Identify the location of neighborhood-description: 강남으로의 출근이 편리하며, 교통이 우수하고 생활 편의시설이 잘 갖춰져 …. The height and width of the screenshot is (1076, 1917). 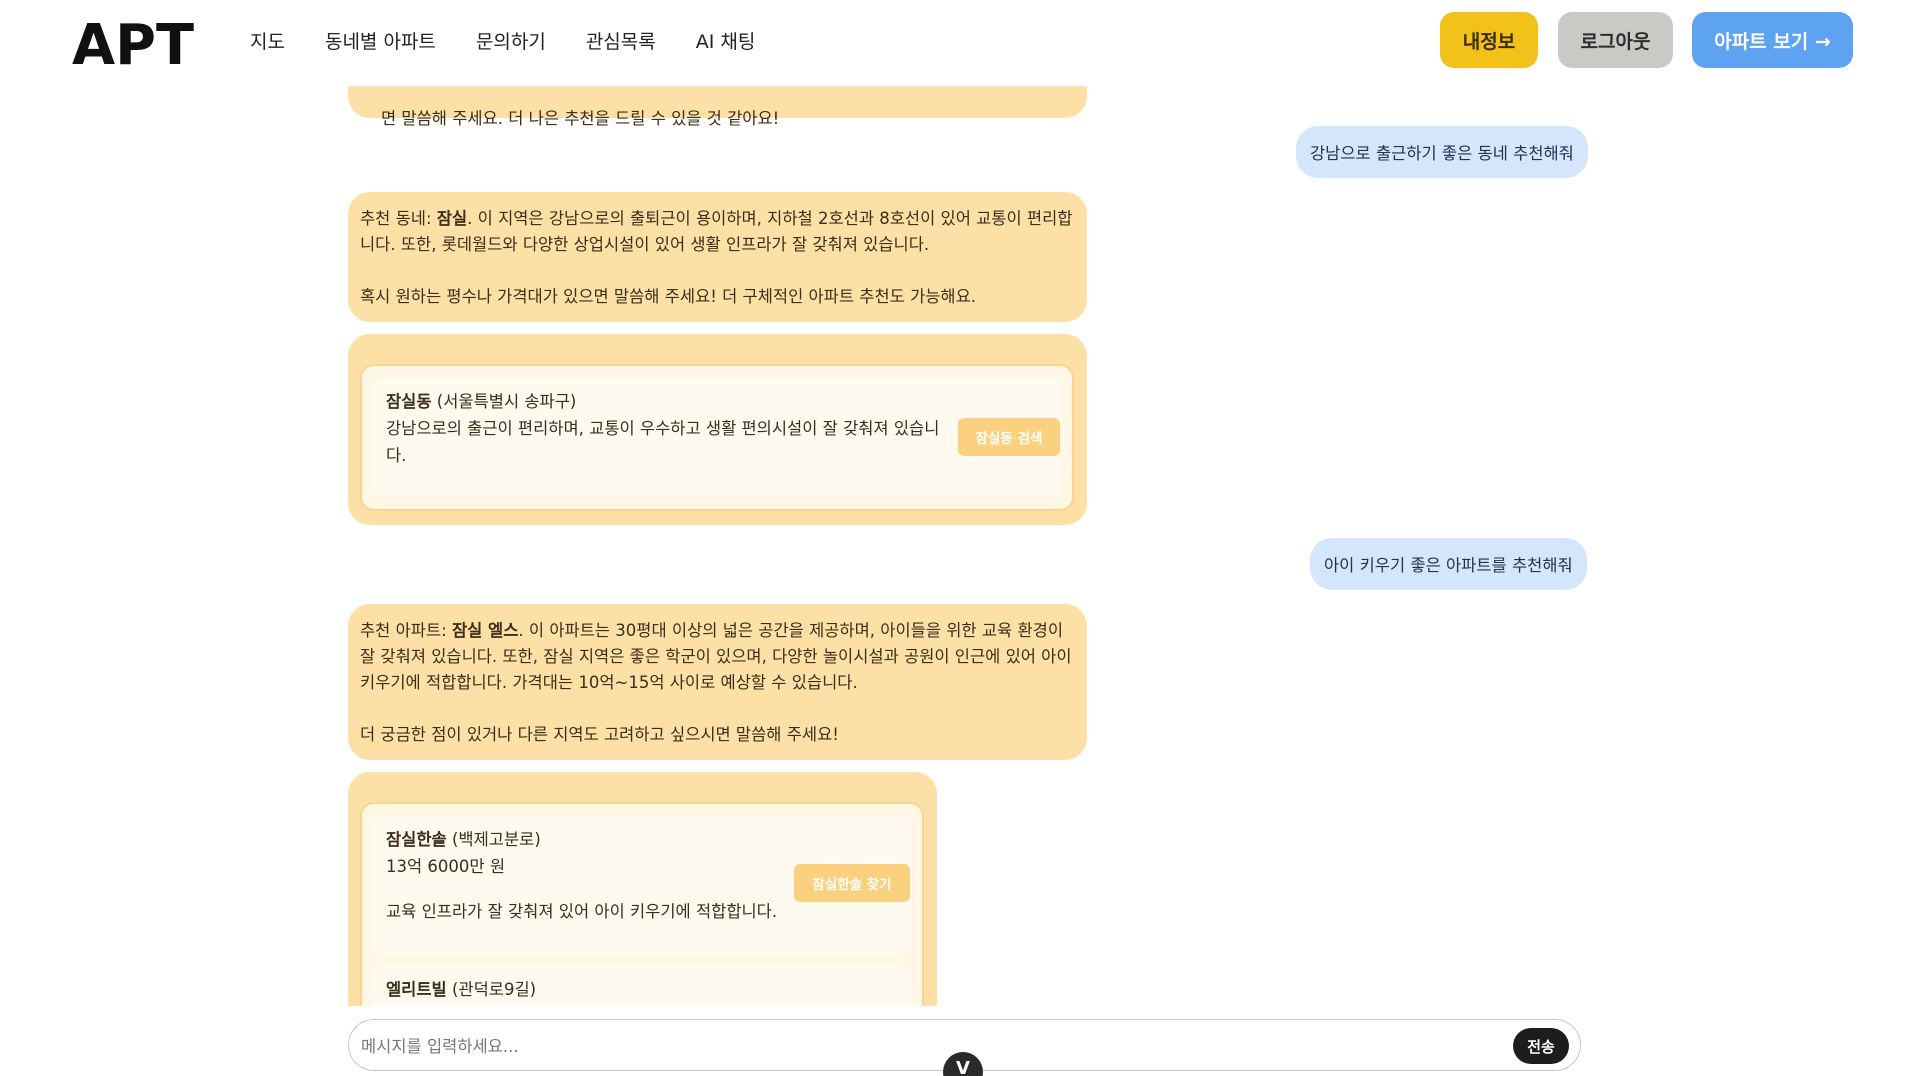
(663, 442).